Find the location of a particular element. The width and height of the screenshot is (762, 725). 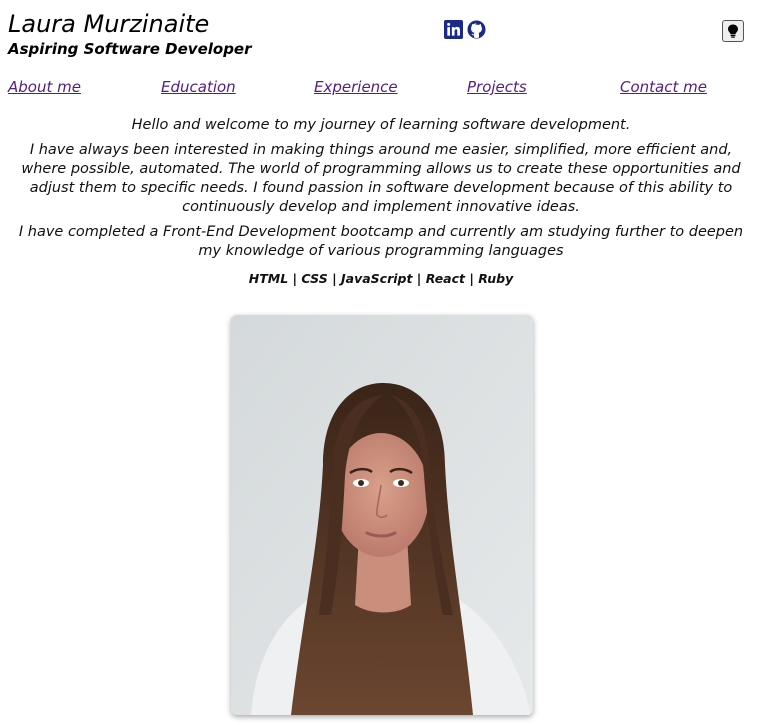

theme-toggle-button is located at coordinates (733, 31).